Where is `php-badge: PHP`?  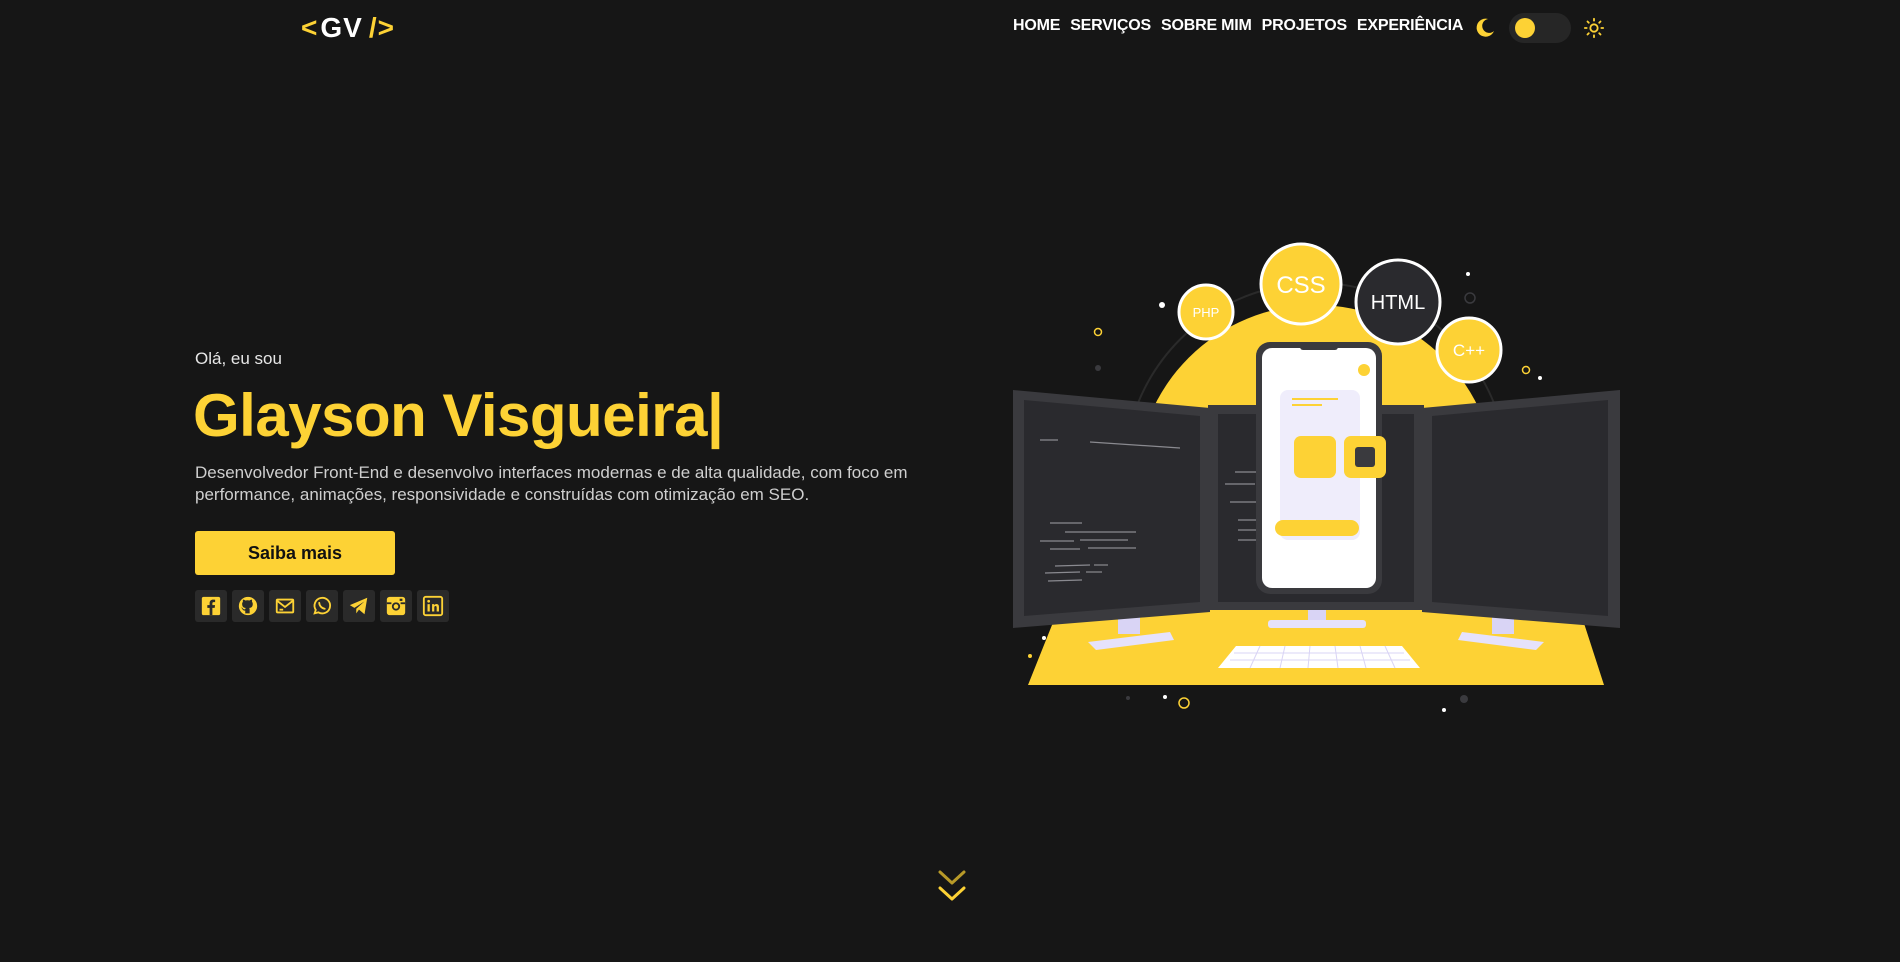 php-badge: PHP is located at coordinates (1206, 312).